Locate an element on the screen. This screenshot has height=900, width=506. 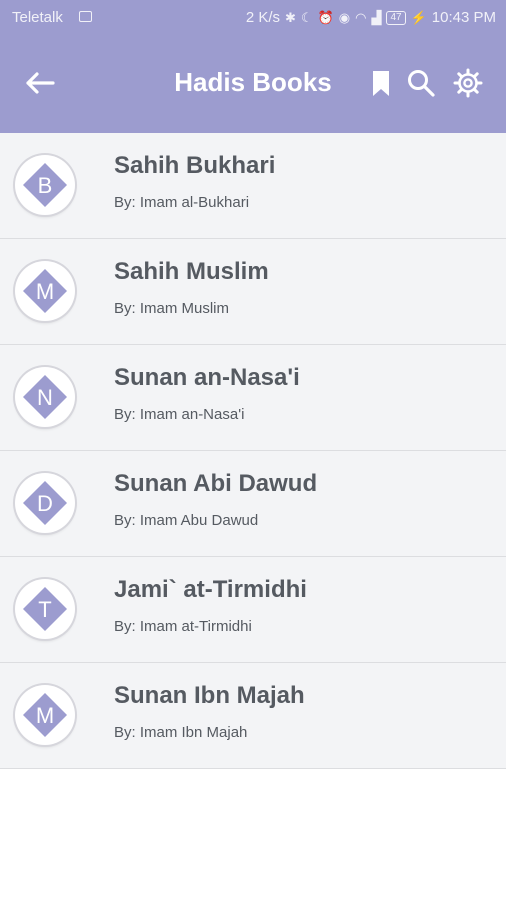
book-author: By: Imam at-Tirmidhi is located at coordinates (183, 626).